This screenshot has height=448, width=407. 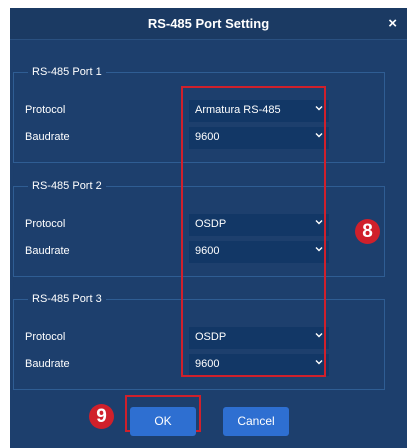 I want to click on port-2-legend: RS-485 Port 2, so click(x=67, y=186).